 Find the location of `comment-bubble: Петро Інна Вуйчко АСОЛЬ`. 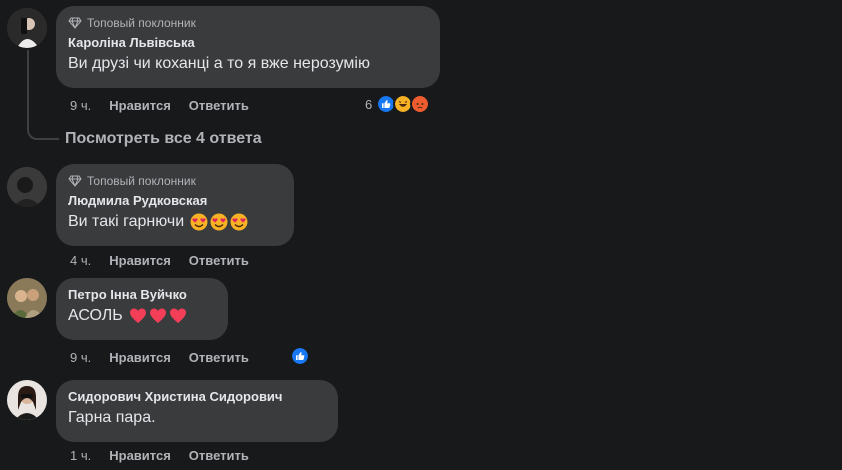

comment-bubble: Петро Інна Вуйчко АСОЛЬ is located at coordinates (142, 309).